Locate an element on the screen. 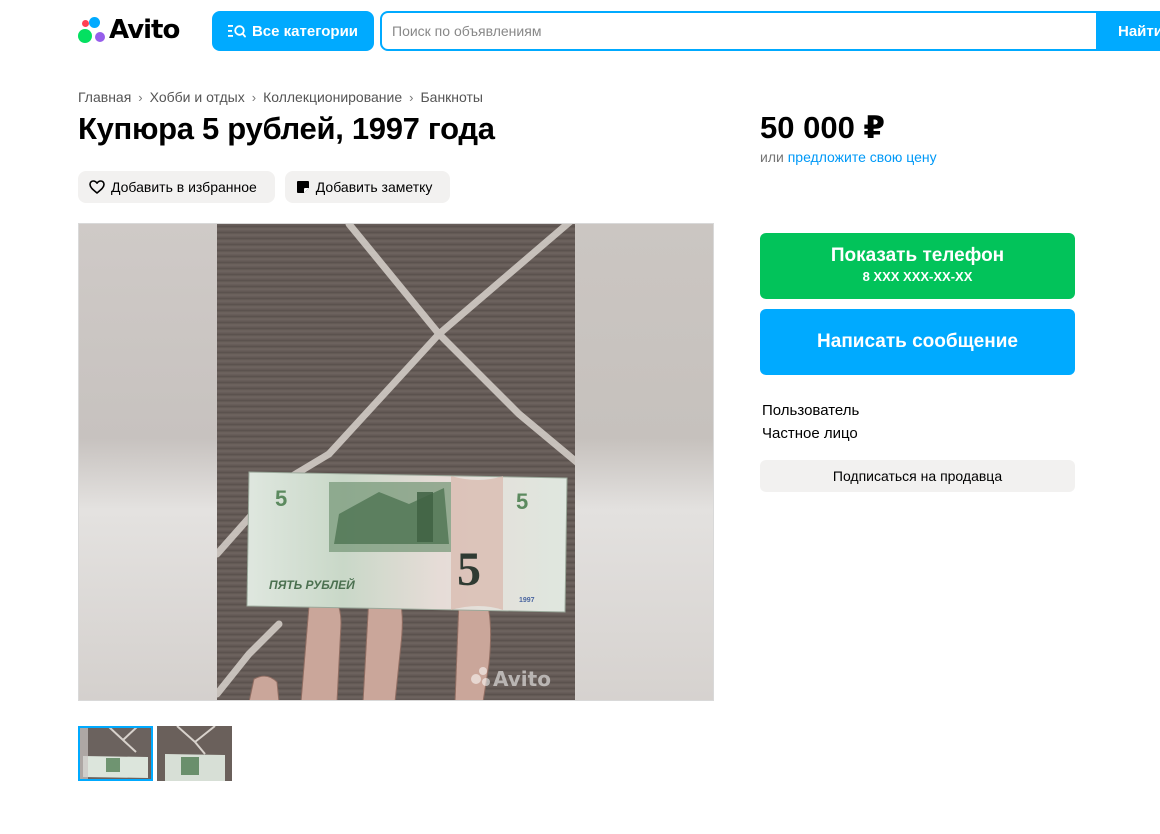 This screenshot has width=1160, height=834. add-favorite-label: Добавить в избранное is located at coordinates (184, 187).